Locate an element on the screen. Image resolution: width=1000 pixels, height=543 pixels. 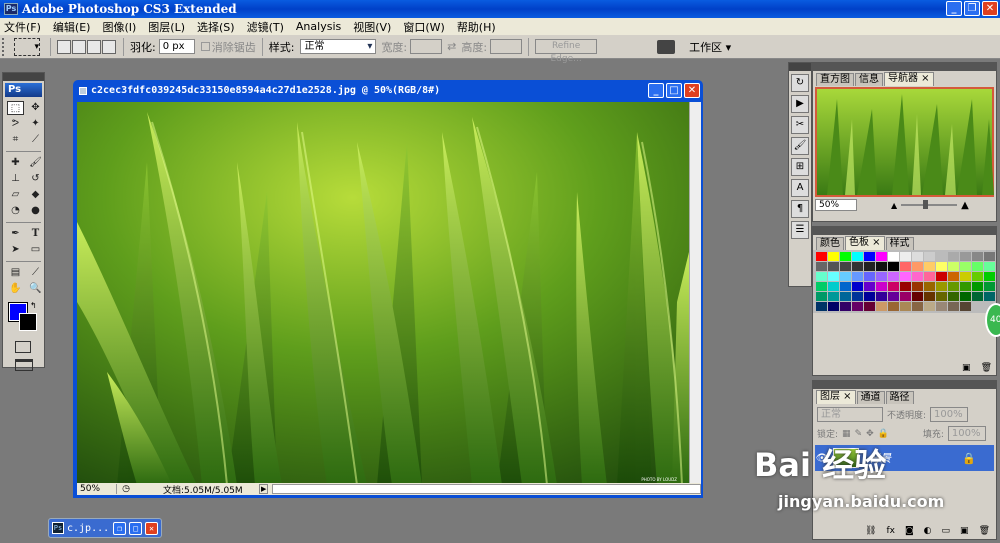
marquee-preset-icon: ▾ is located at coordinates (27, 46).